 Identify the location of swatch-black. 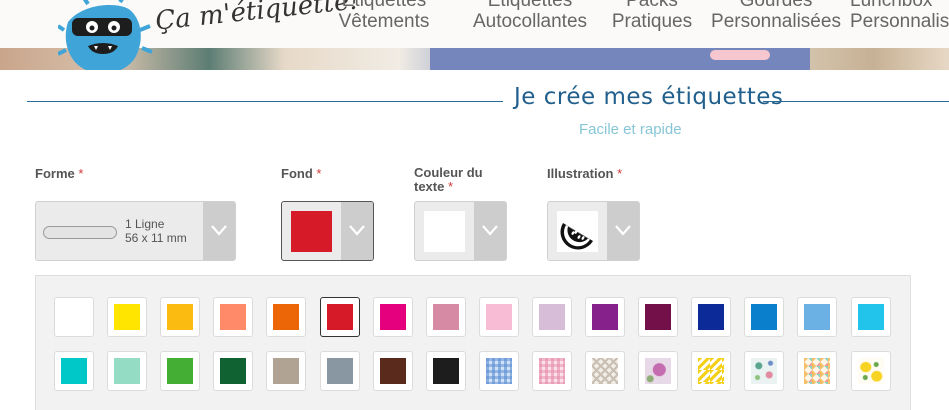
(446, 371).